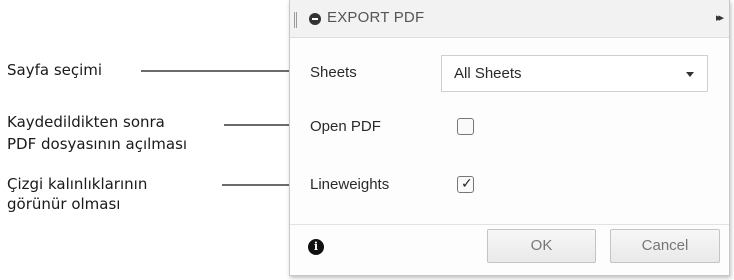 The width and height of the screenshot is (734, 280). Describe the element at coordinates (55, 70) in the screenshot. I see `annotation-sheets: Sayfa seçimi` at that location.